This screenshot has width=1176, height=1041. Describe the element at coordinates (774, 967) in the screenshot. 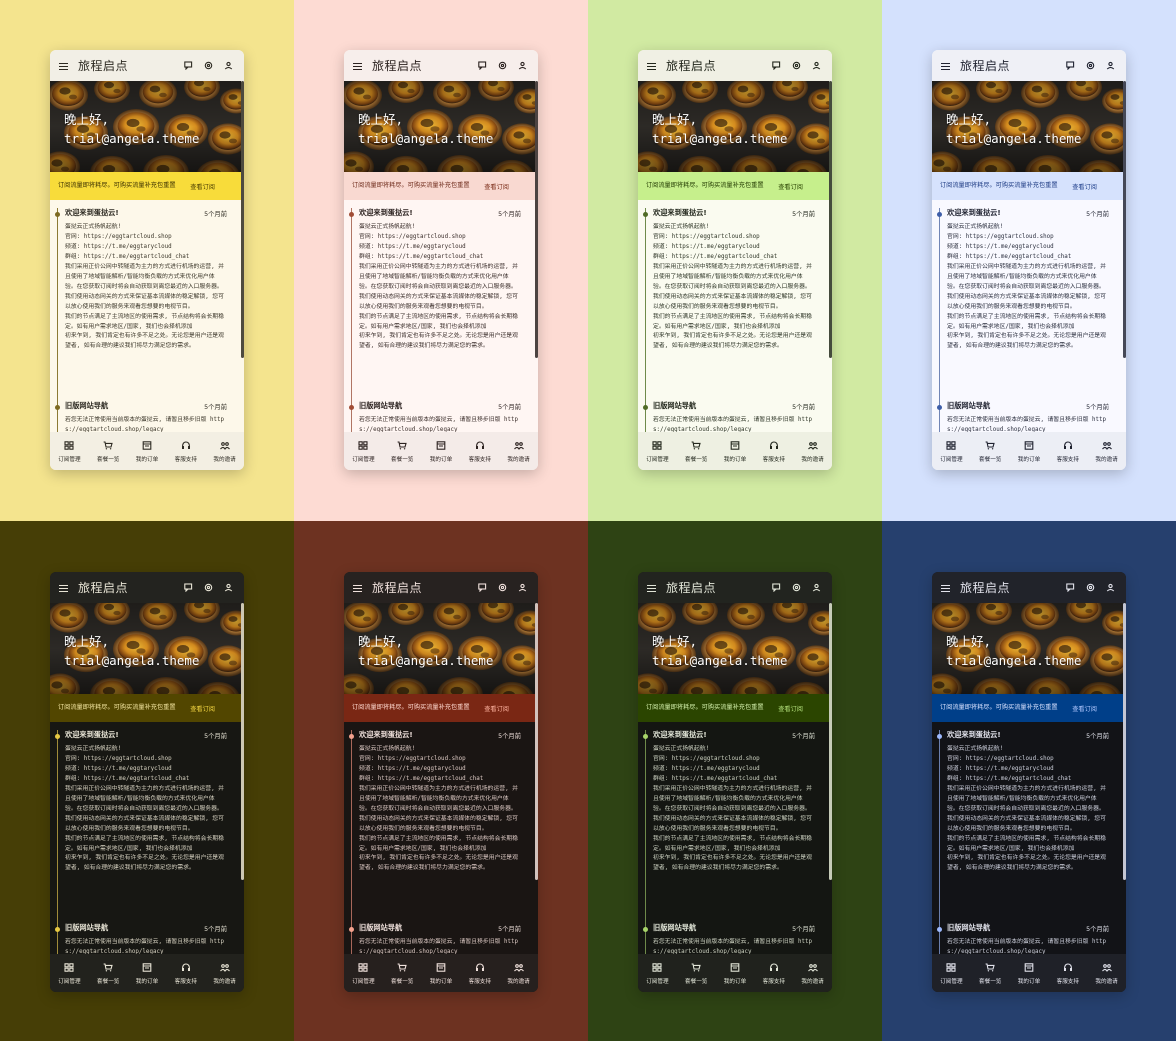

I see `support-icon` at that location.